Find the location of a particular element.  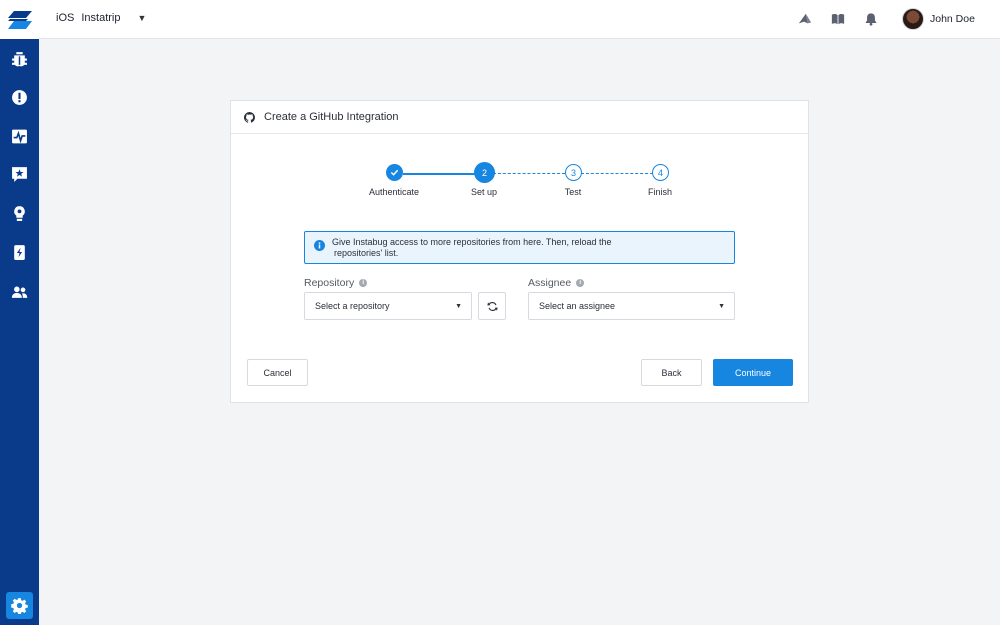

step-test: 3 is located at coordinates (573, 172).